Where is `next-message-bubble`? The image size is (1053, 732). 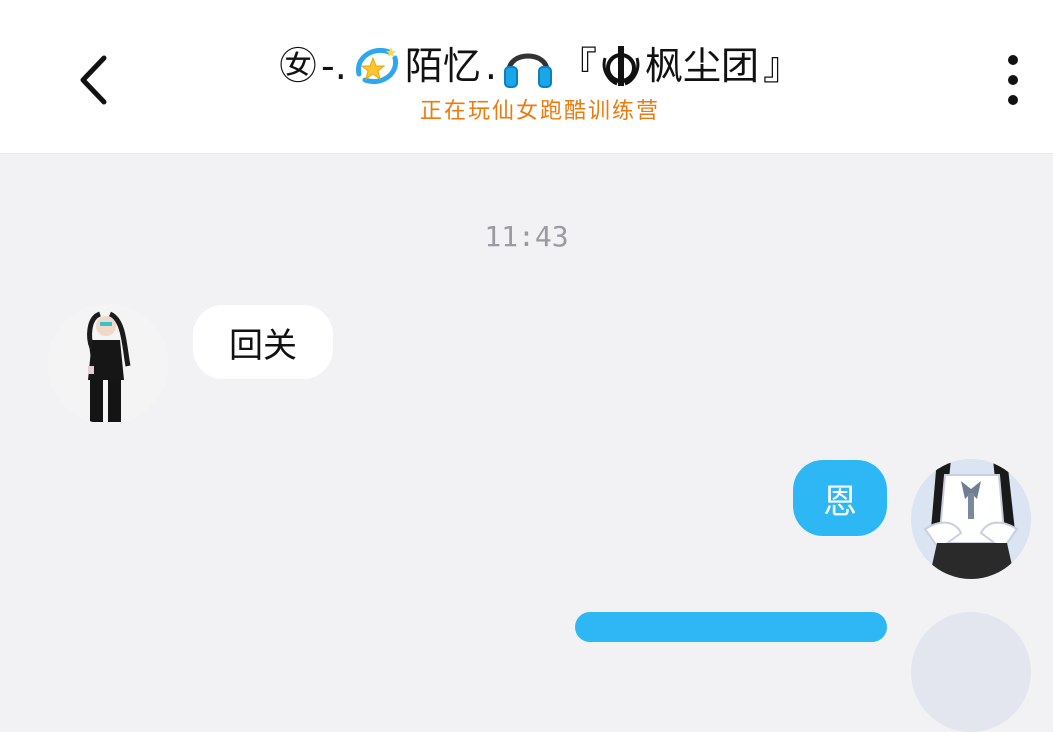 next-message-bubble is located at coordinates (731, 627).